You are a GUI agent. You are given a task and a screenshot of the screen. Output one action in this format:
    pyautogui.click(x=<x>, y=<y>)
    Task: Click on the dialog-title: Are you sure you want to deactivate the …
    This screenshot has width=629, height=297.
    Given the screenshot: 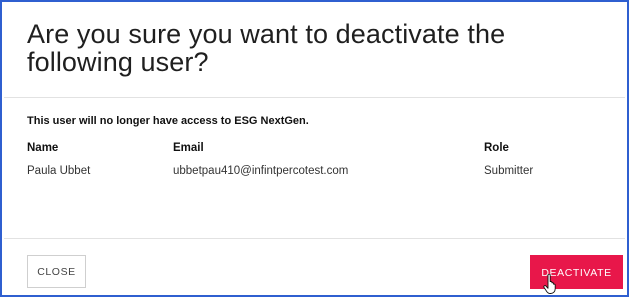 What is the action you would take?
    pyautogui.click(x=266, y=48)
    